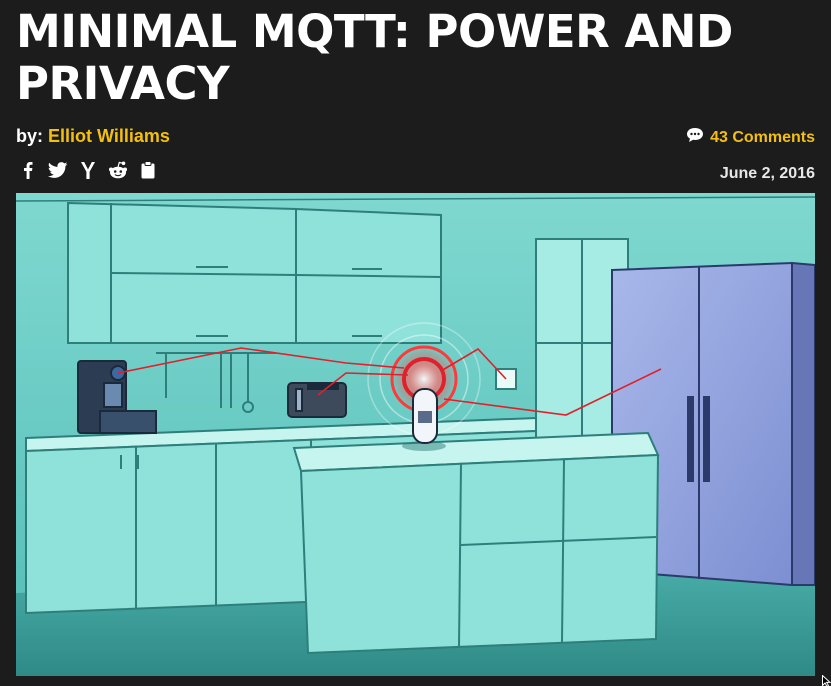 The height and width of the screenshot is (686, 831). I want to click on article-title: MINIMAL MQTT: POWER AND PRIVACY, so click(374, 57).